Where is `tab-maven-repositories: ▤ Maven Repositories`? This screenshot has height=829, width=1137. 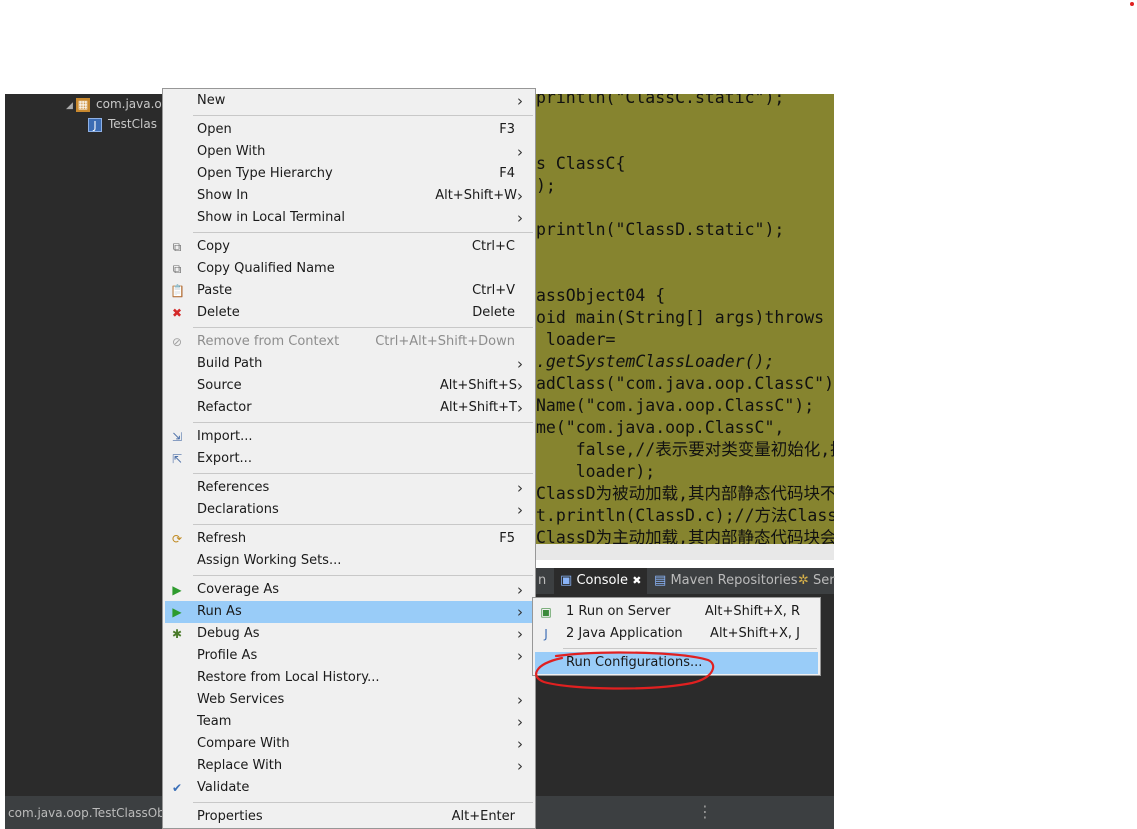
tab-maven-repositories: ▤ Maven Repositories is located at coordinates (726, 581).